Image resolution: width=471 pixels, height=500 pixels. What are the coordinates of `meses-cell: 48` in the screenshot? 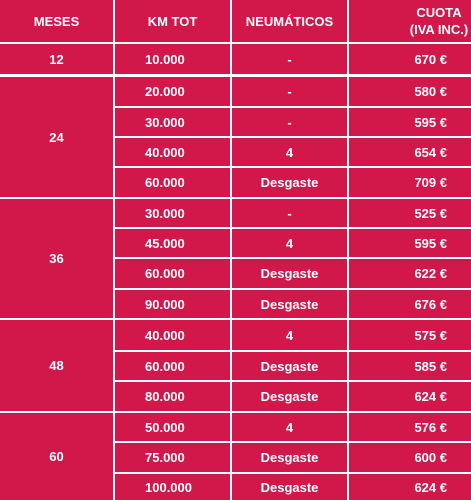 It's located at (56, 365).